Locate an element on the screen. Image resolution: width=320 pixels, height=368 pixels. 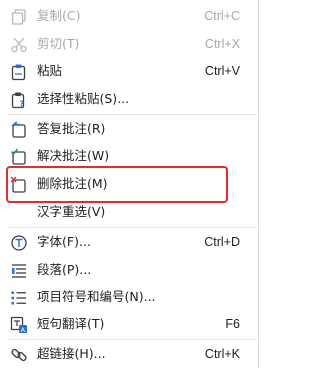
menu-item-shortcut: Ctrl+X is located at coordinates (222, 44).